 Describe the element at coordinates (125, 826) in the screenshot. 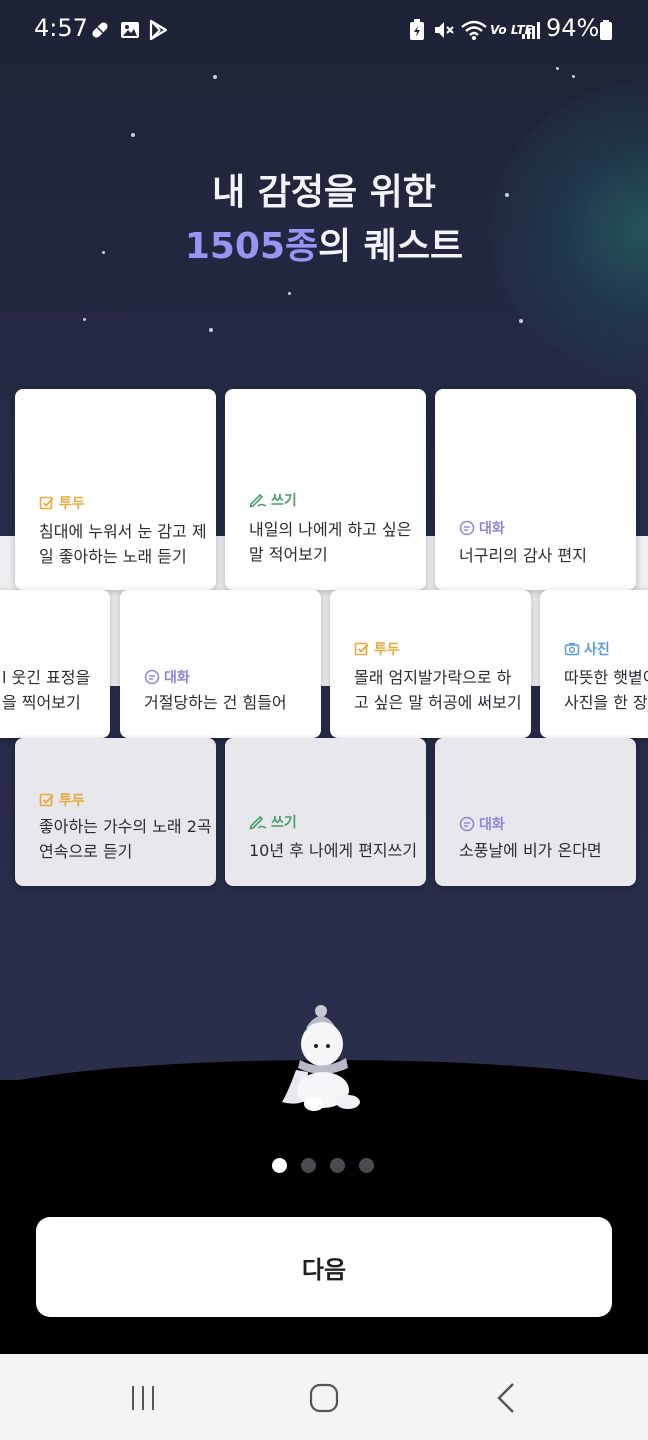

I see `quest-title-line: 좋아하는 가수의 노래 2곡` at that location.